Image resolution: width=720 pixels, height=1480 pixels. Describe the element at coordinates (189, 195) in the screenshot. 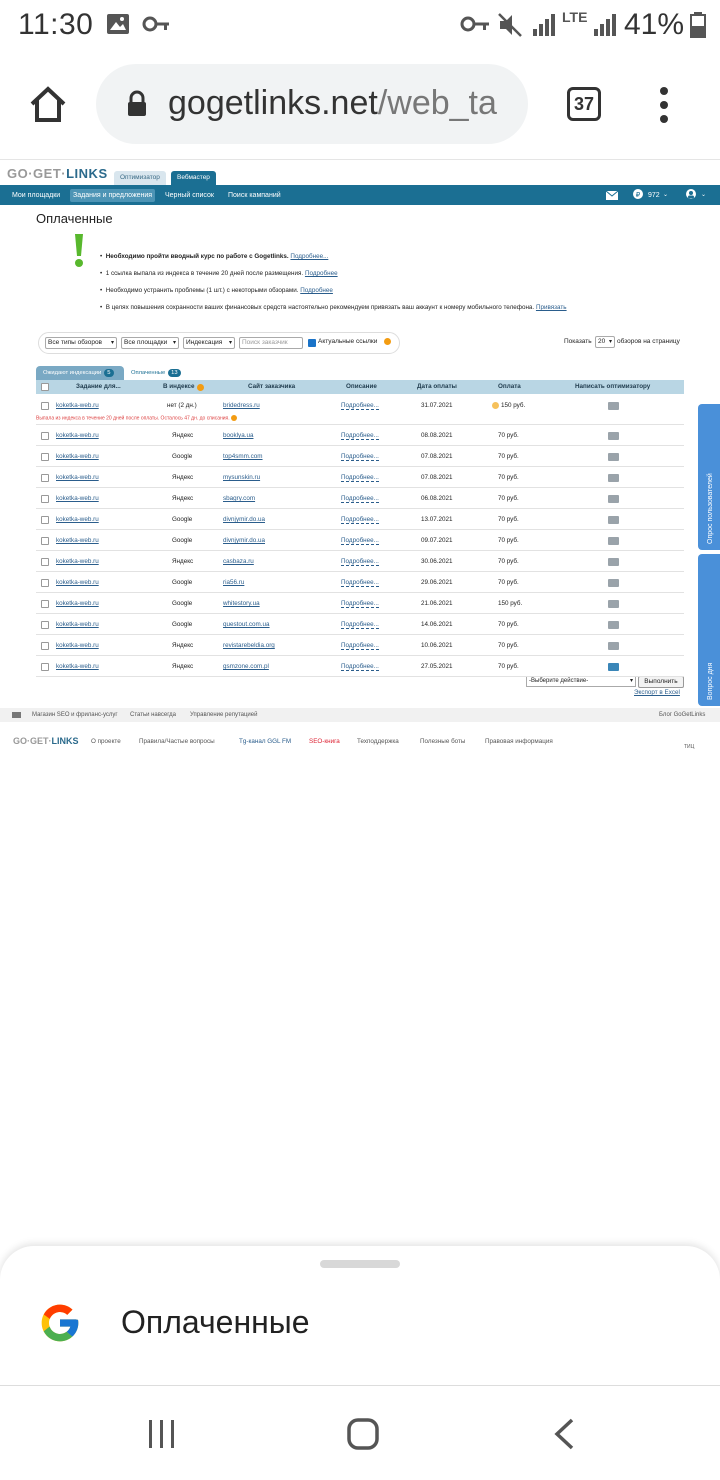

I see `nav-blacklist: Черный список` at that location.